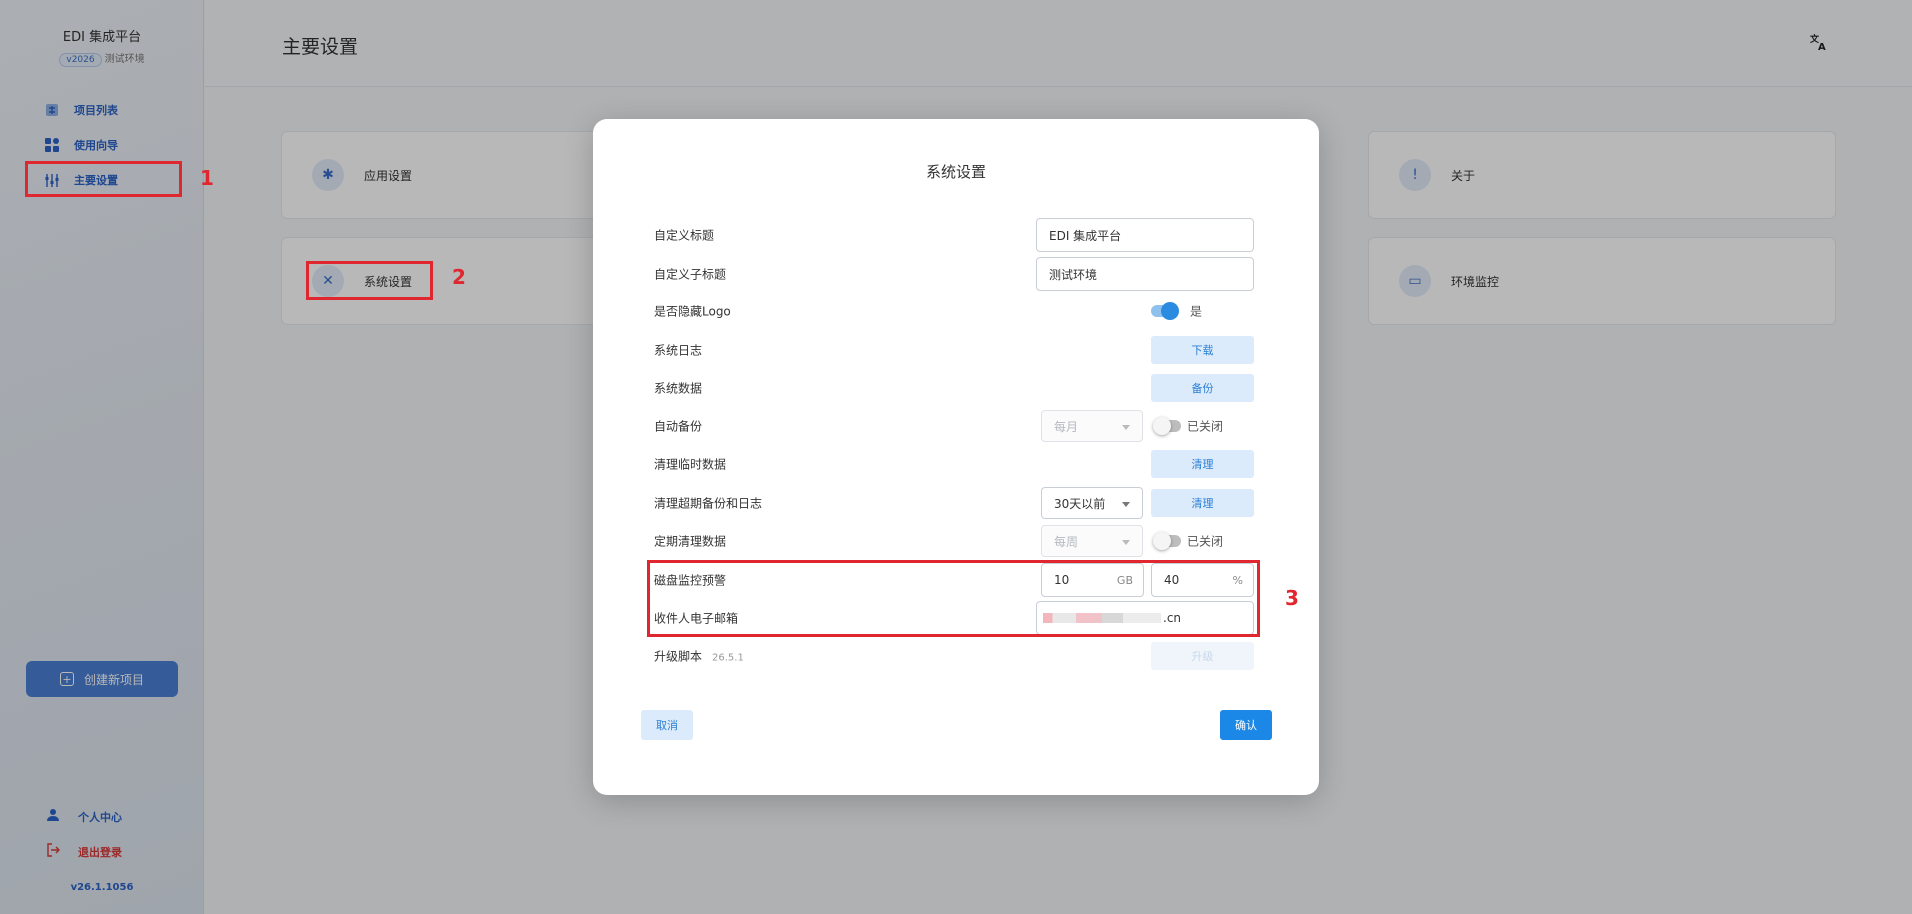 Image resolution: width=1912 pixels, height=914 pixels. I want to click on clean-expired-range-select: 30天以前, so click(1092, 503).